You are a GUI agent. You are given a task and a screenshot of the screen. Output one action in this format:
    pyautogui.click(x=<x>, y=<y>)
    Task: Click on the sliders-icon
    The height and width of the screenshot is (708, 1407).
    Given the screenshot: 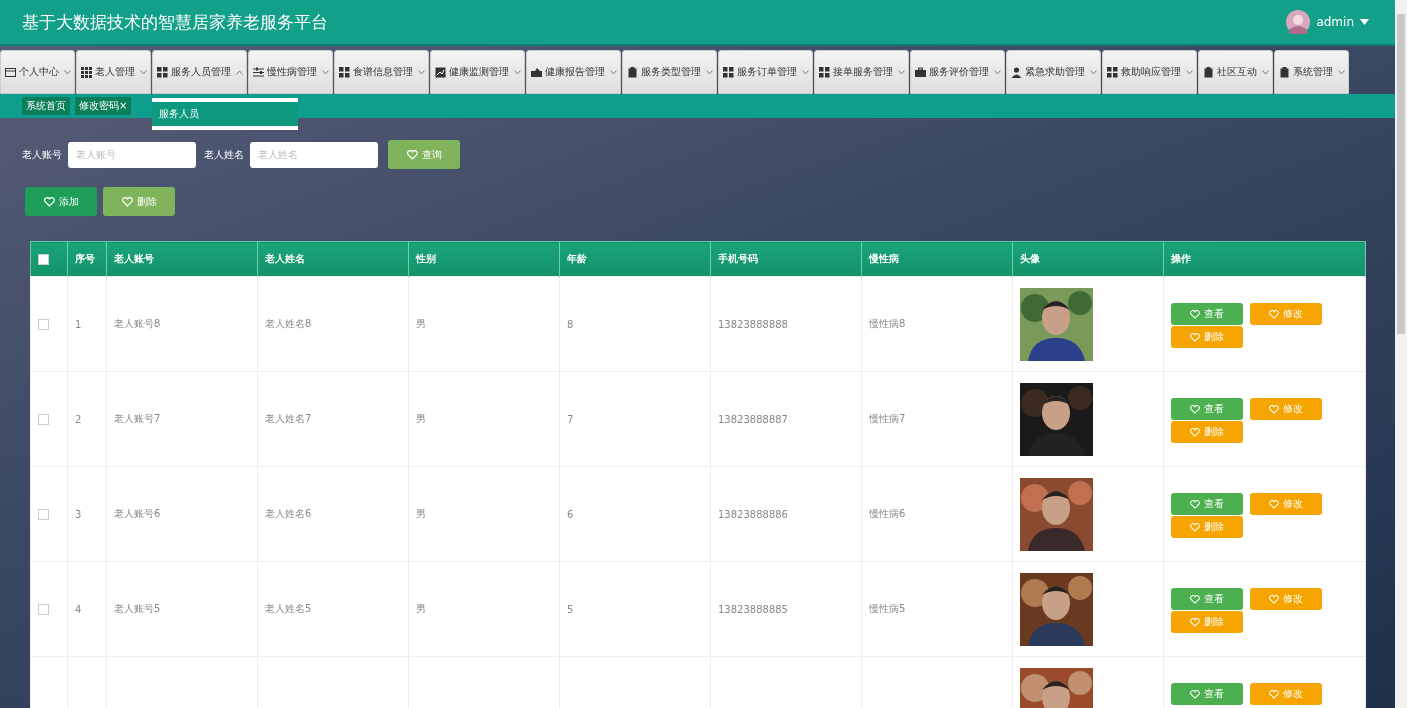 What is the action you would take?
    pyautogui.click(x=258, y=72)
    